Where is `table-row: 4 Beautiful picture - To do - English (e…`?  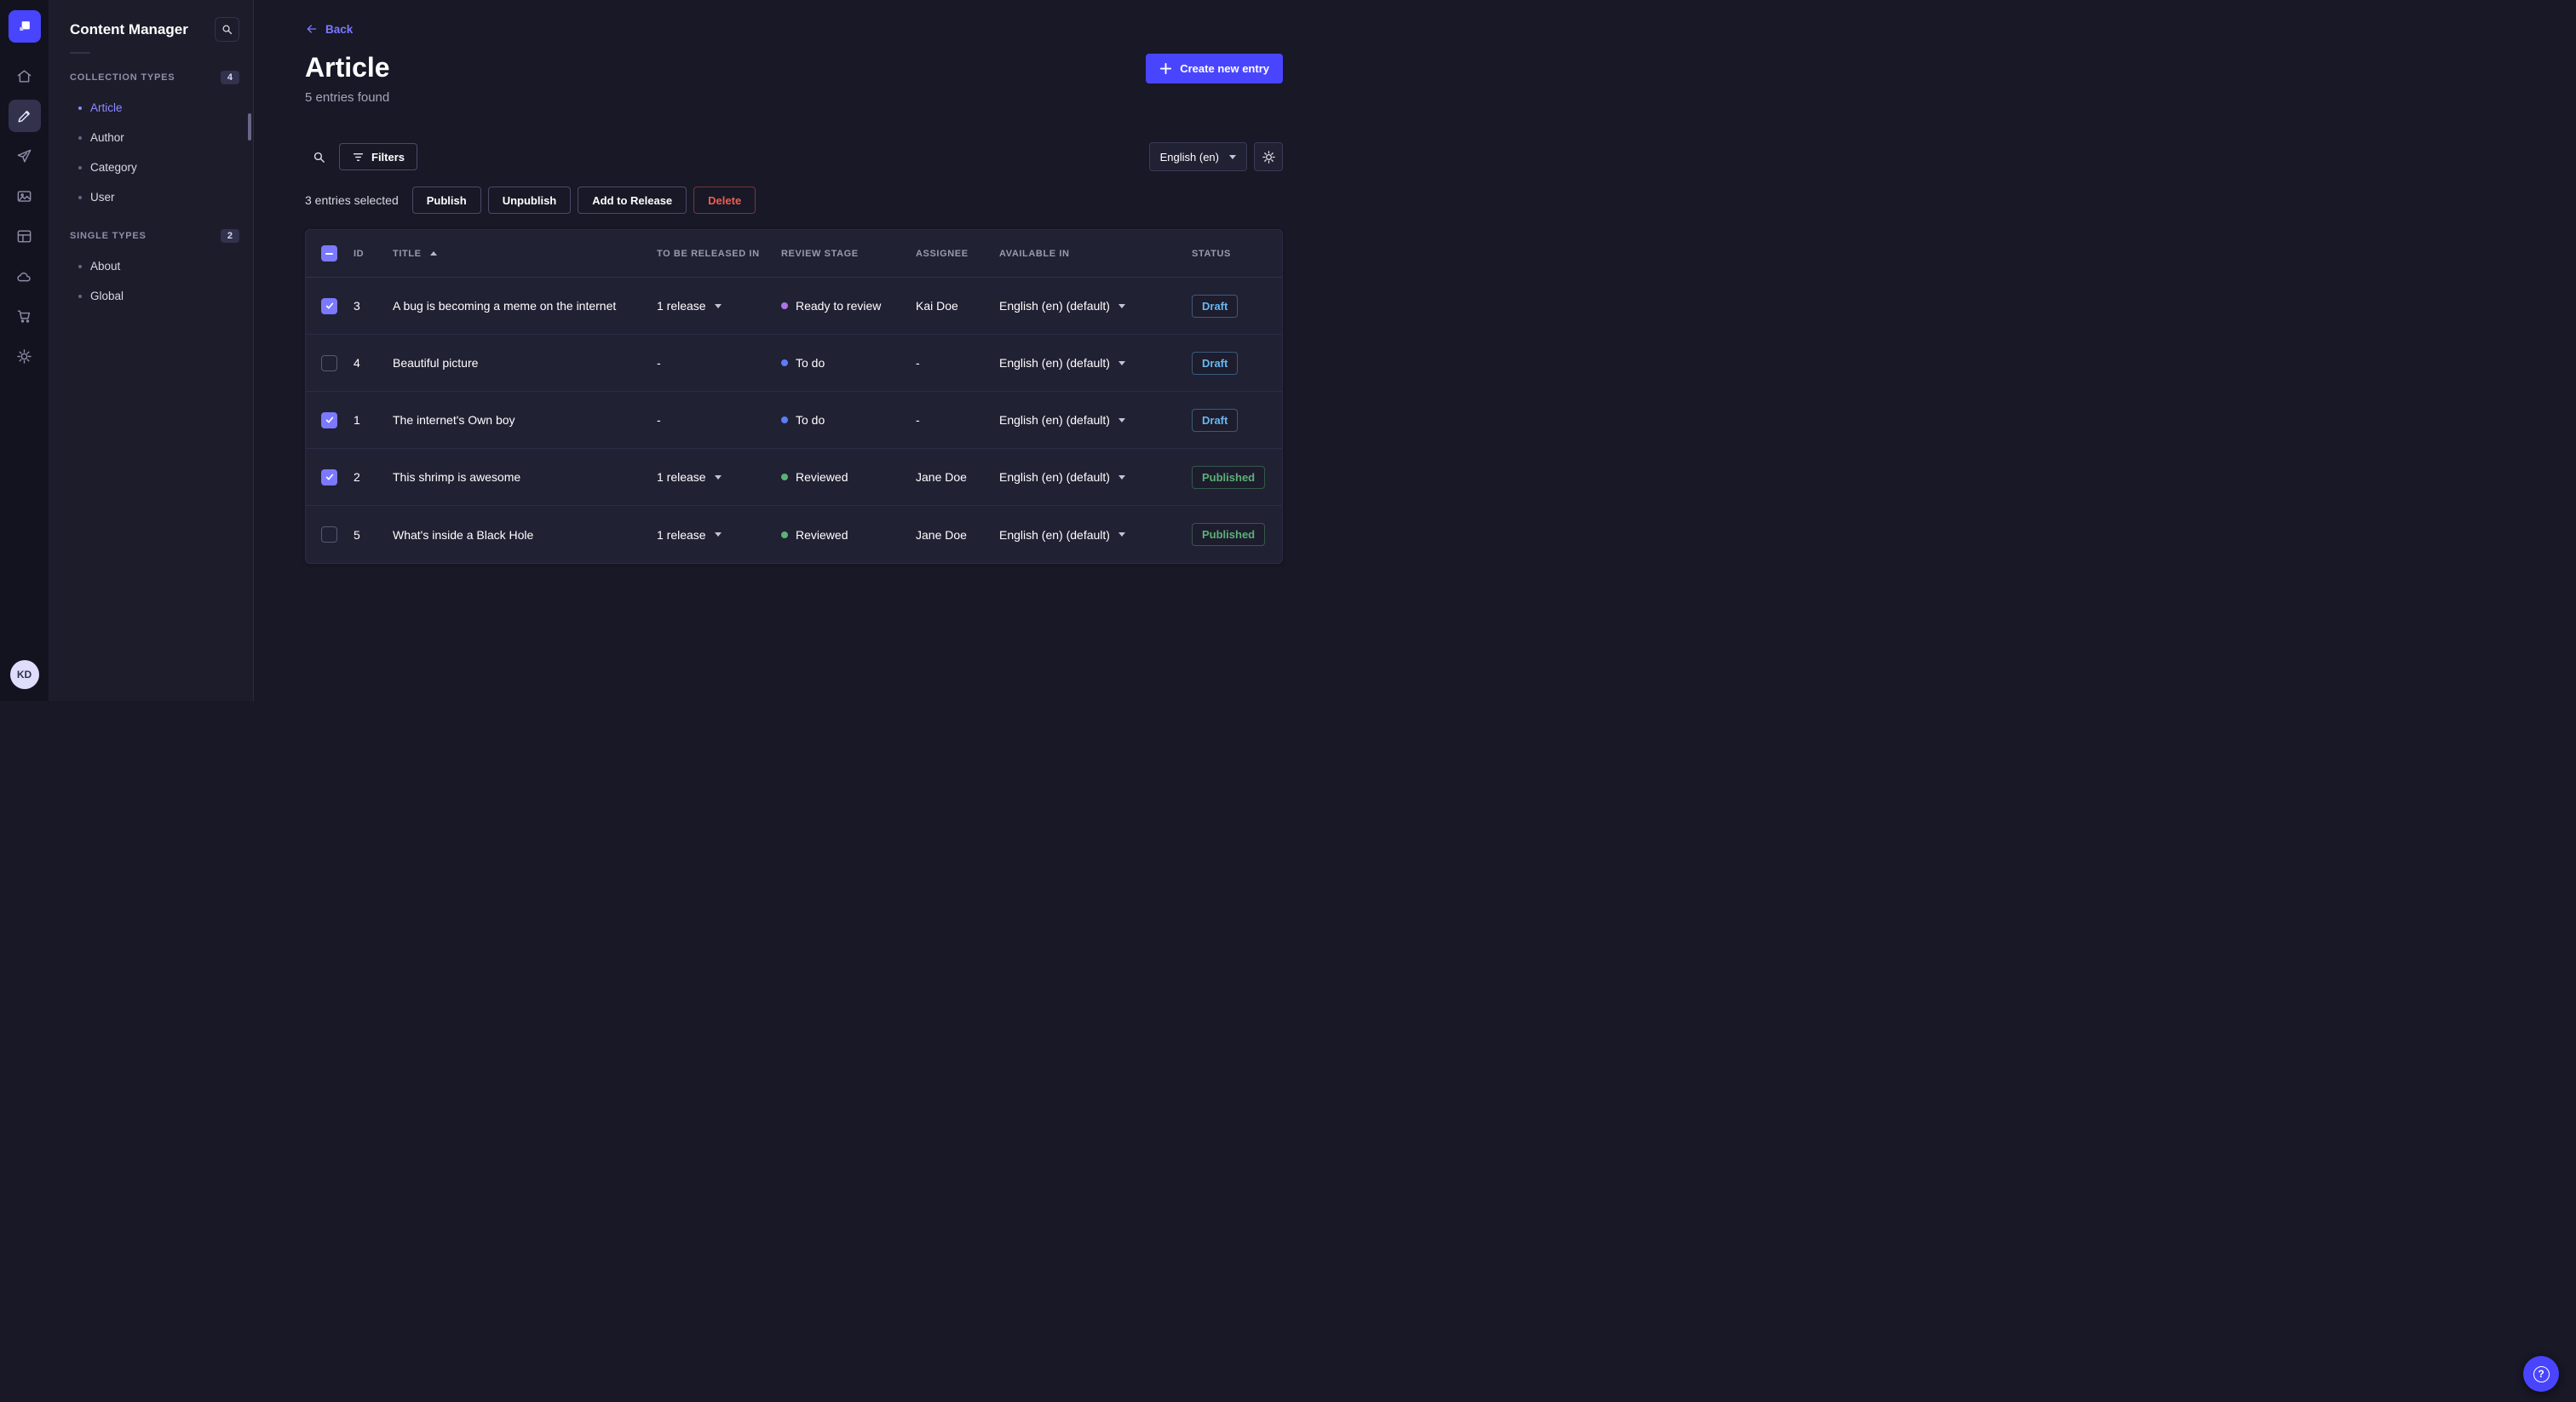 table-row: 4 Beautiful picture - To do - English (e… is located at coordinates (794, 363).